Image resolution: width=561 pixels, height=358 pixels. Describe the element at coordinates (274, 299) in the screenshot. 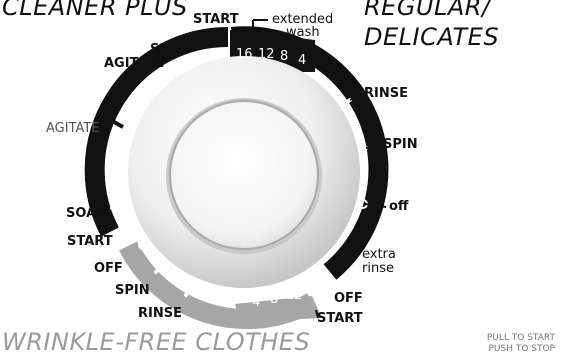

I see `wrinkle-free-minute: 8` at that location.